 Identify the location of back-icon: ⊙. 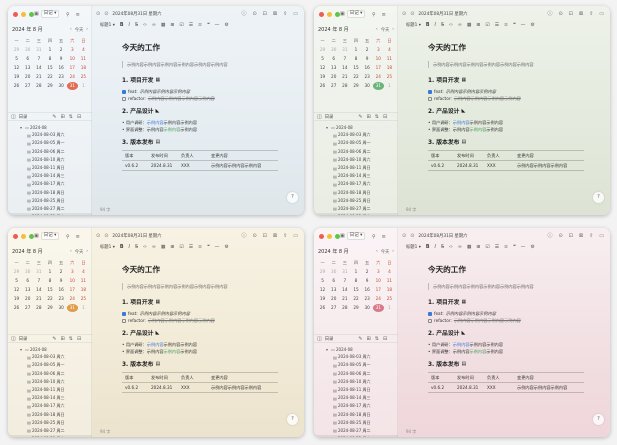
(404, 236).